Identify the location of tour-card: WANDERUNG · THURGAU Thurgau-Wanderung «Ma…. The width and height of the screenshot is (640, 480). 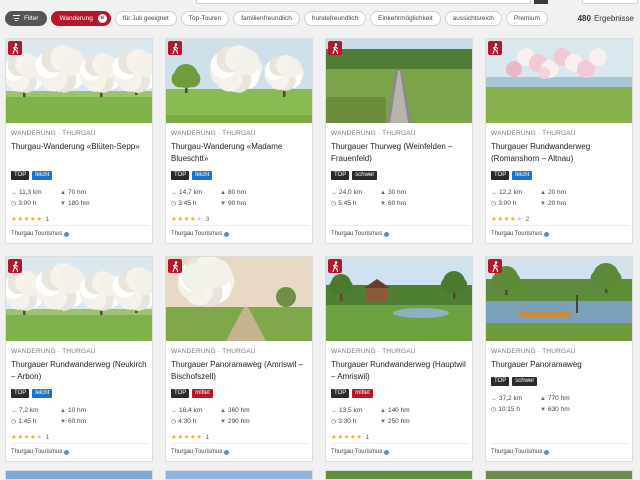
(239, 141).